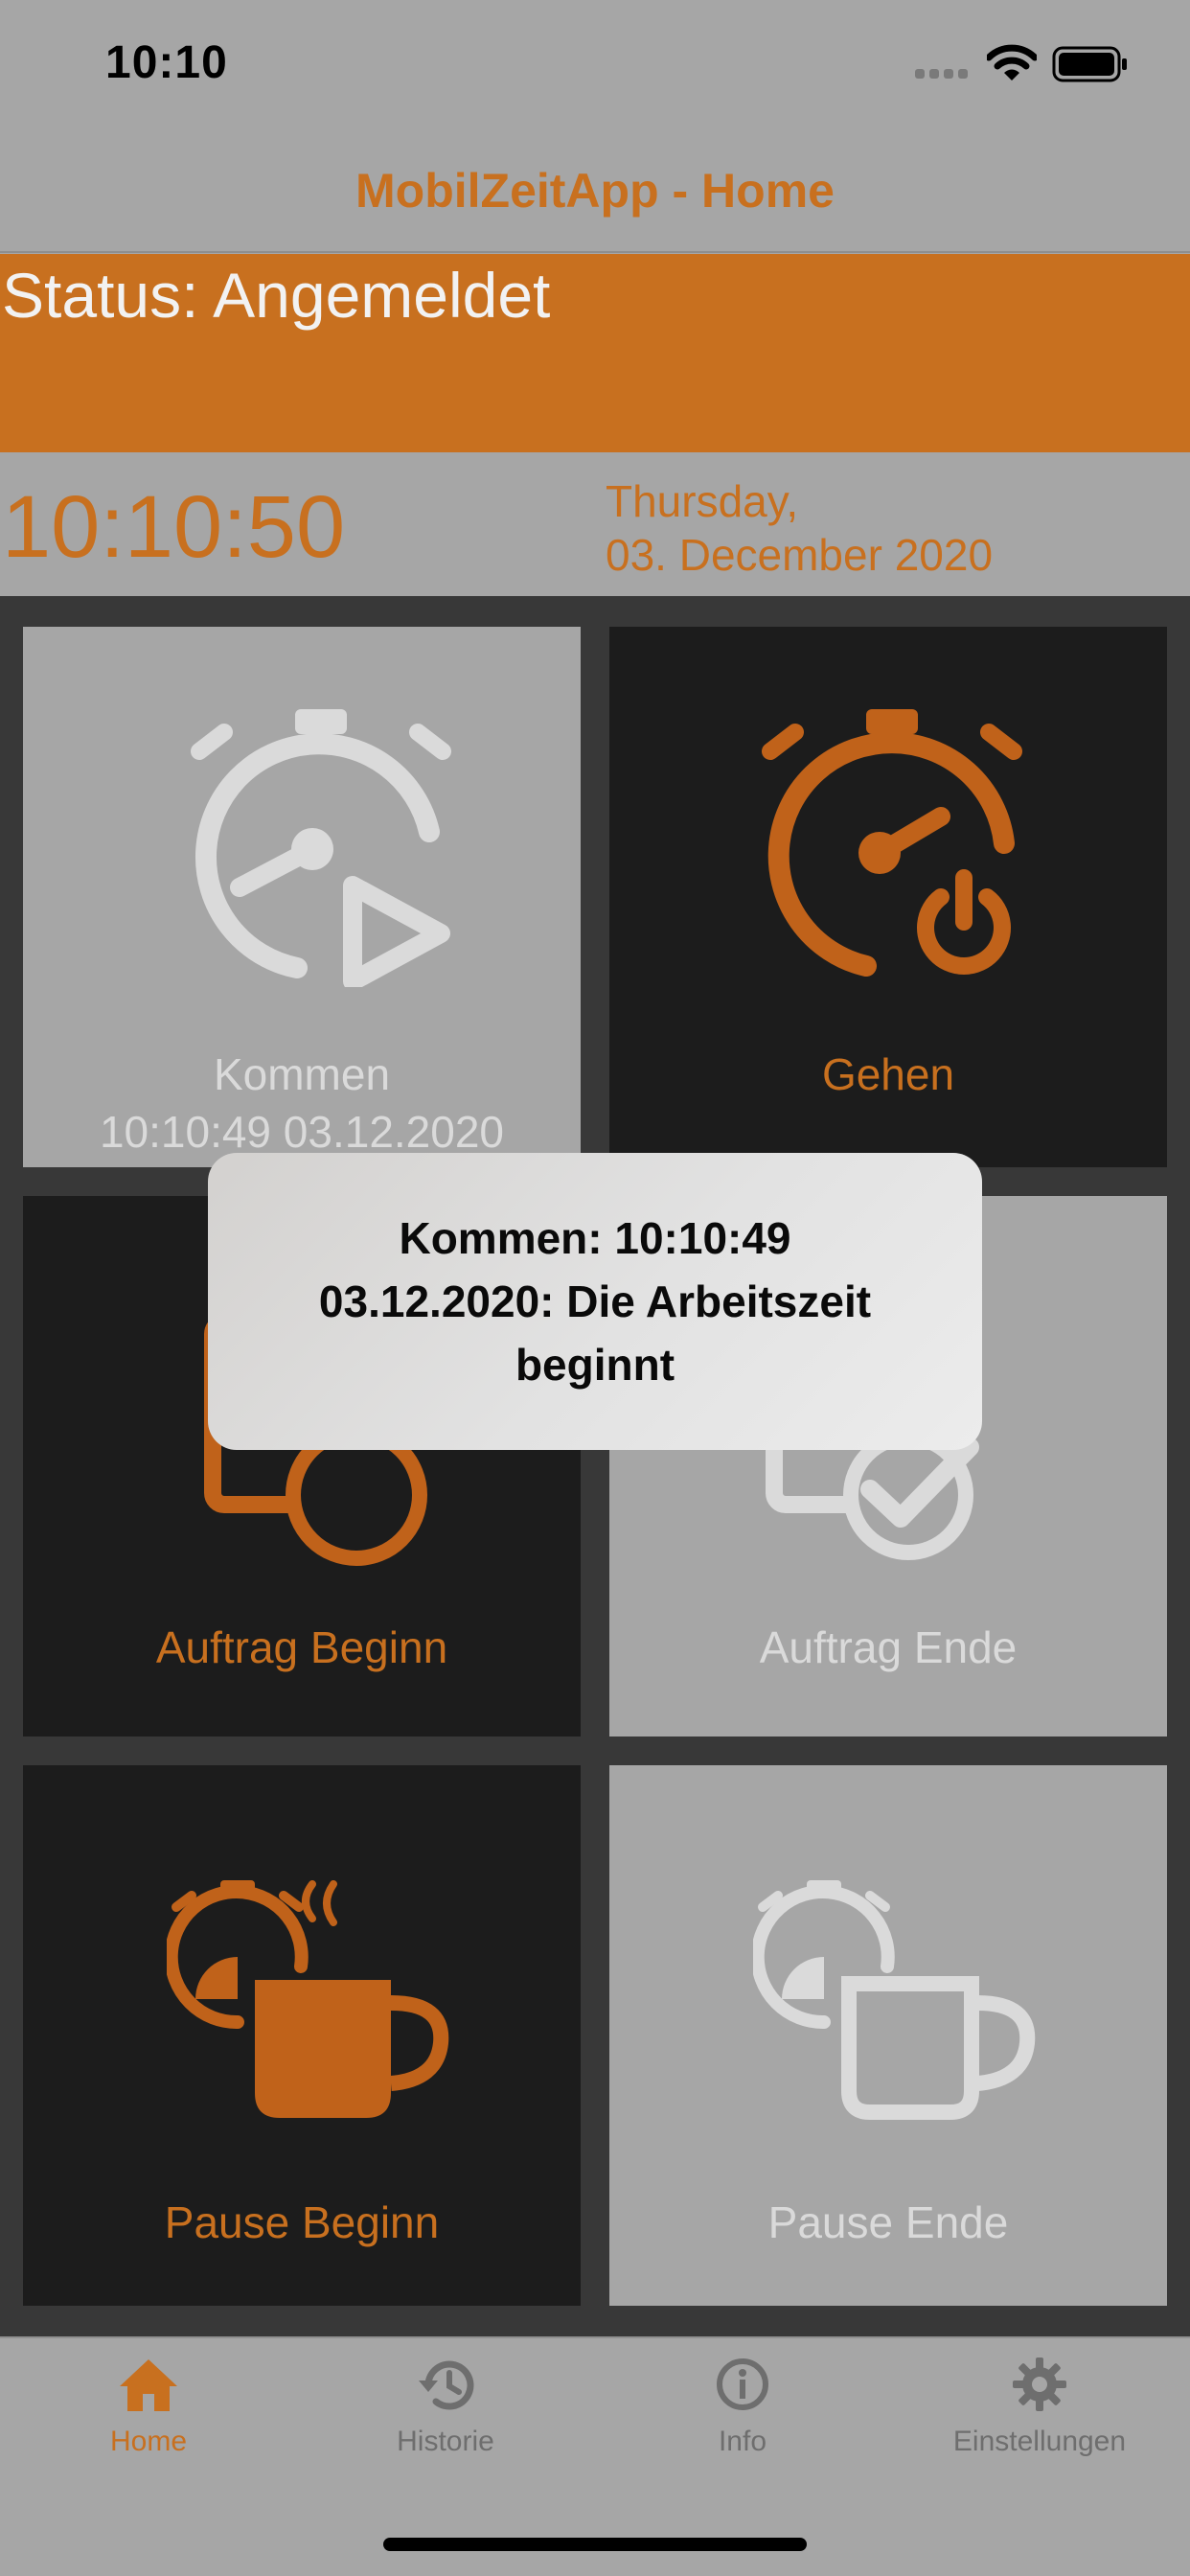 The height and width of the screenshot is (2576, 1190). Describe the element at coordinates (1012, 62) in the screenshot. I see `wifi-icon` at that location.